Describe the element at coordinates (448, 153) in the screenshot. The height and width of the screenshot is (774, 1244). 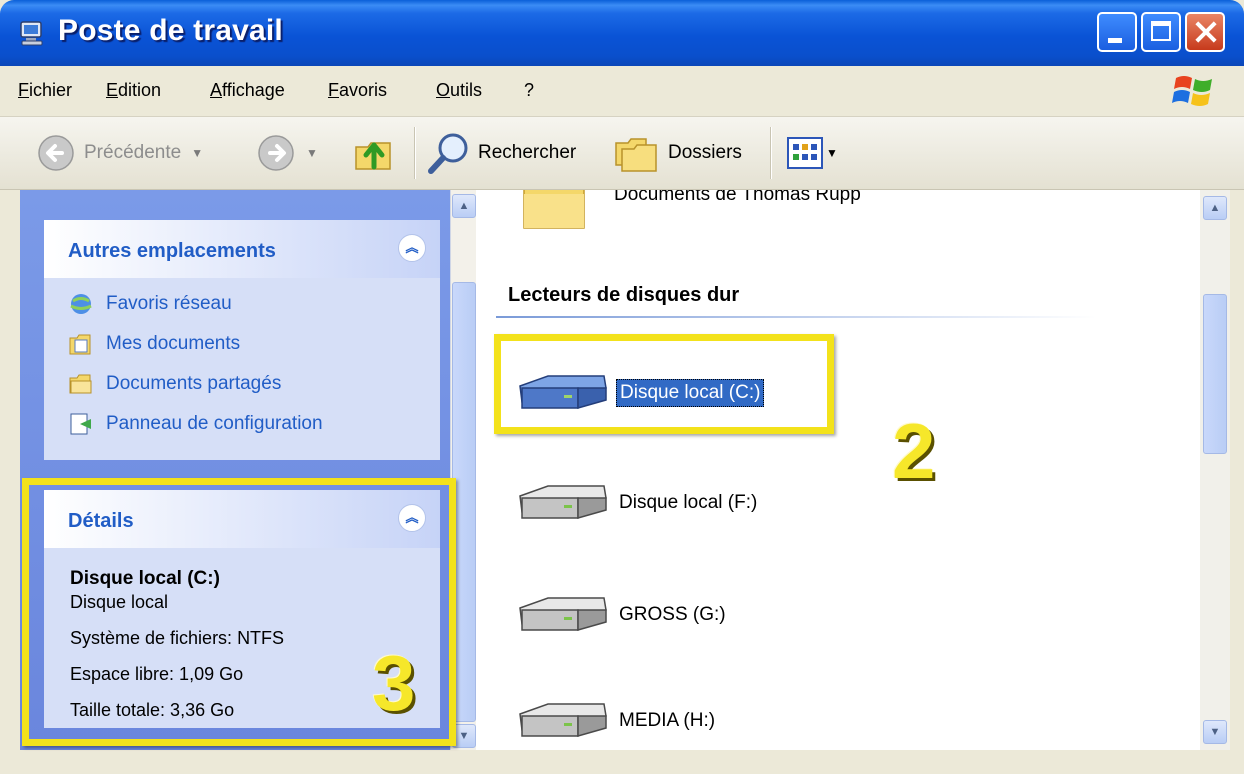
I see `search-icon` at that location.